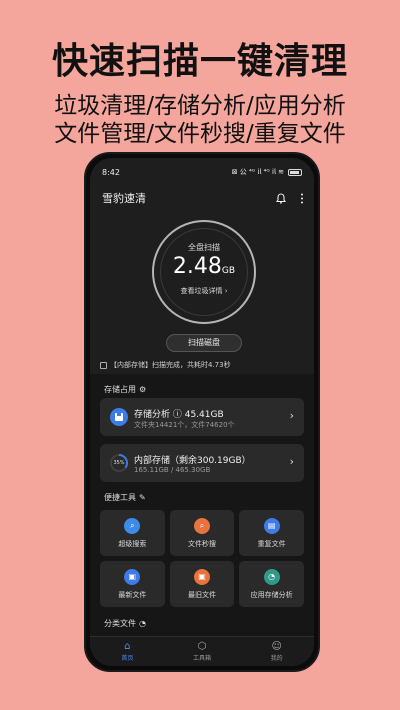  Describe the element at coordinates (201, 577) in the screenshot. I see `old-file-icon: ▣` at that location.